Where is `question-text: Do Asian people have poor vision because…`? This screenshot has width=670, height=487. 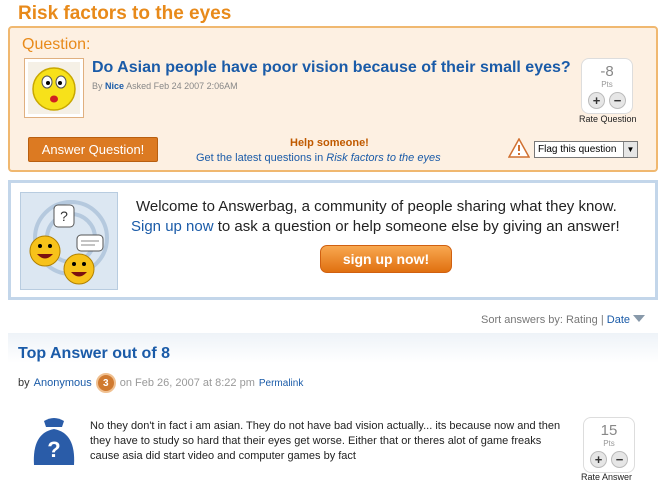 question-text: Do Asian people have poor vision because… is located at coordinates (331, 68).